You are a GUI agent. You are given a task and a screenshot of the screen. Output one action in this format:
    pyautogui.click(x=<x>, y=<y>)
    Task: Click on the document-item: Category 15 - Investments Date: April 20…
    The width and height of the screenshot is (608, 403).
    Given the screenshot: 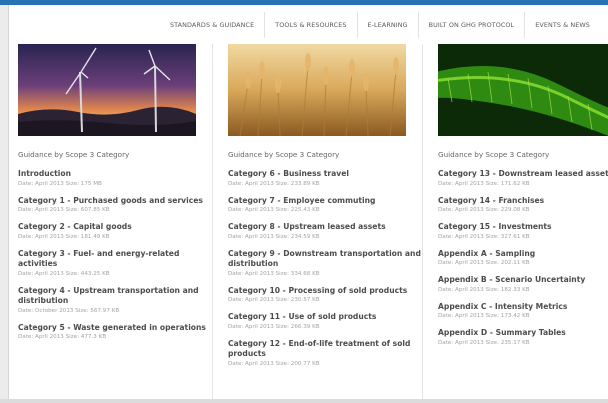 What is the action you would take?
    pyautogui.click(x=523, y=231)
    